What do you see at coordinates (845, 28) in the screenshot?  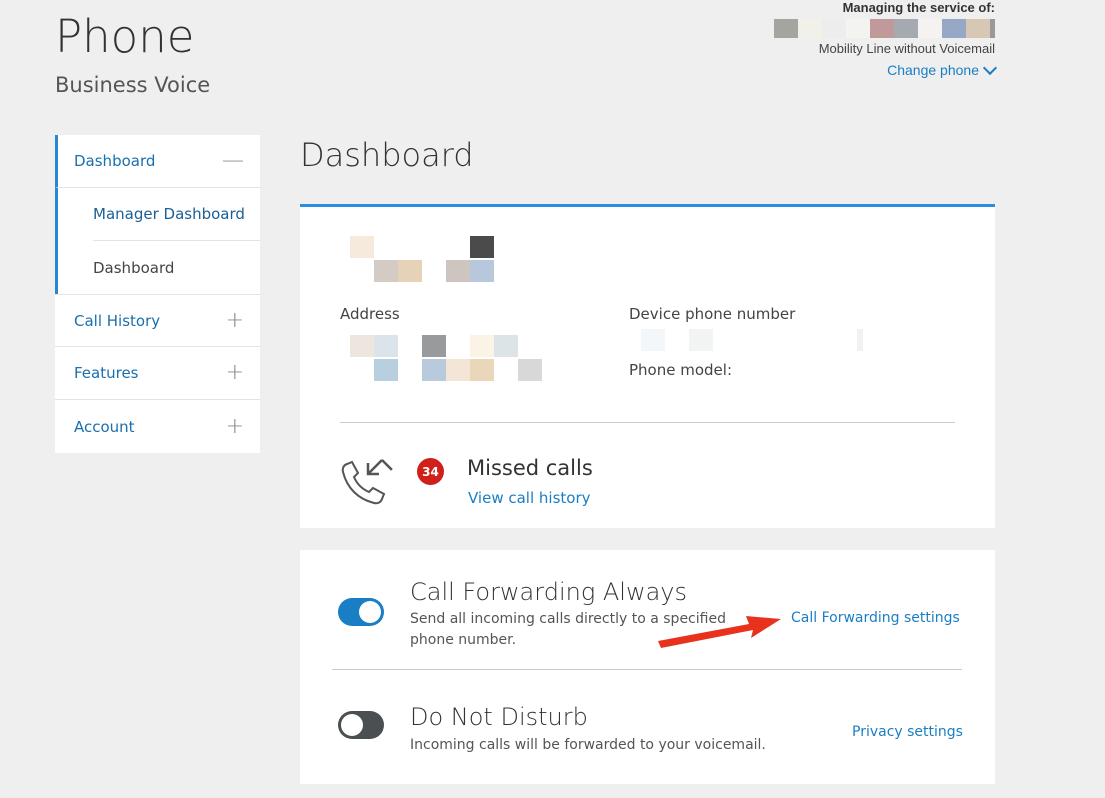 I see `redacted-phone-number` at bounding box center [845, 28].